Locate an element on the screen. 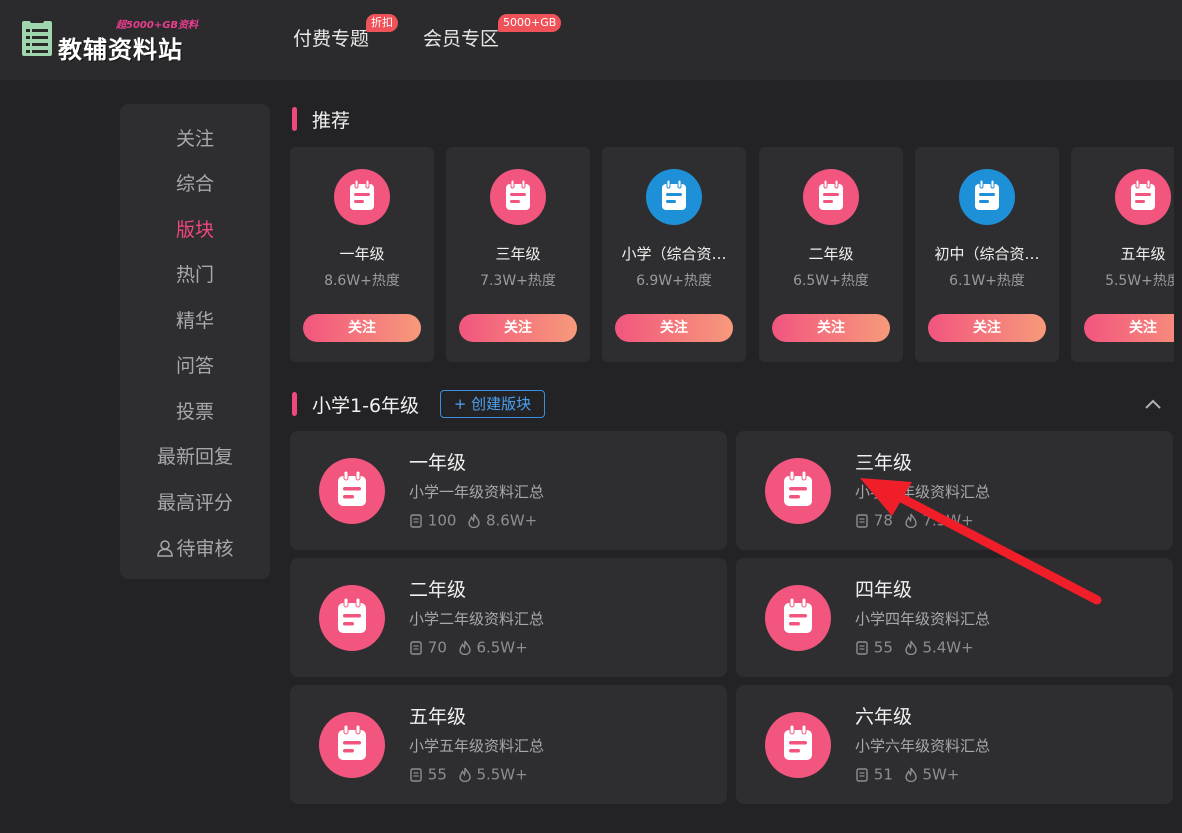 This screenshot has height=833, width=1182. board-card: 一年级 小学一年级资料汇总 100 8.6W+ is located at coordinates (508, 490).